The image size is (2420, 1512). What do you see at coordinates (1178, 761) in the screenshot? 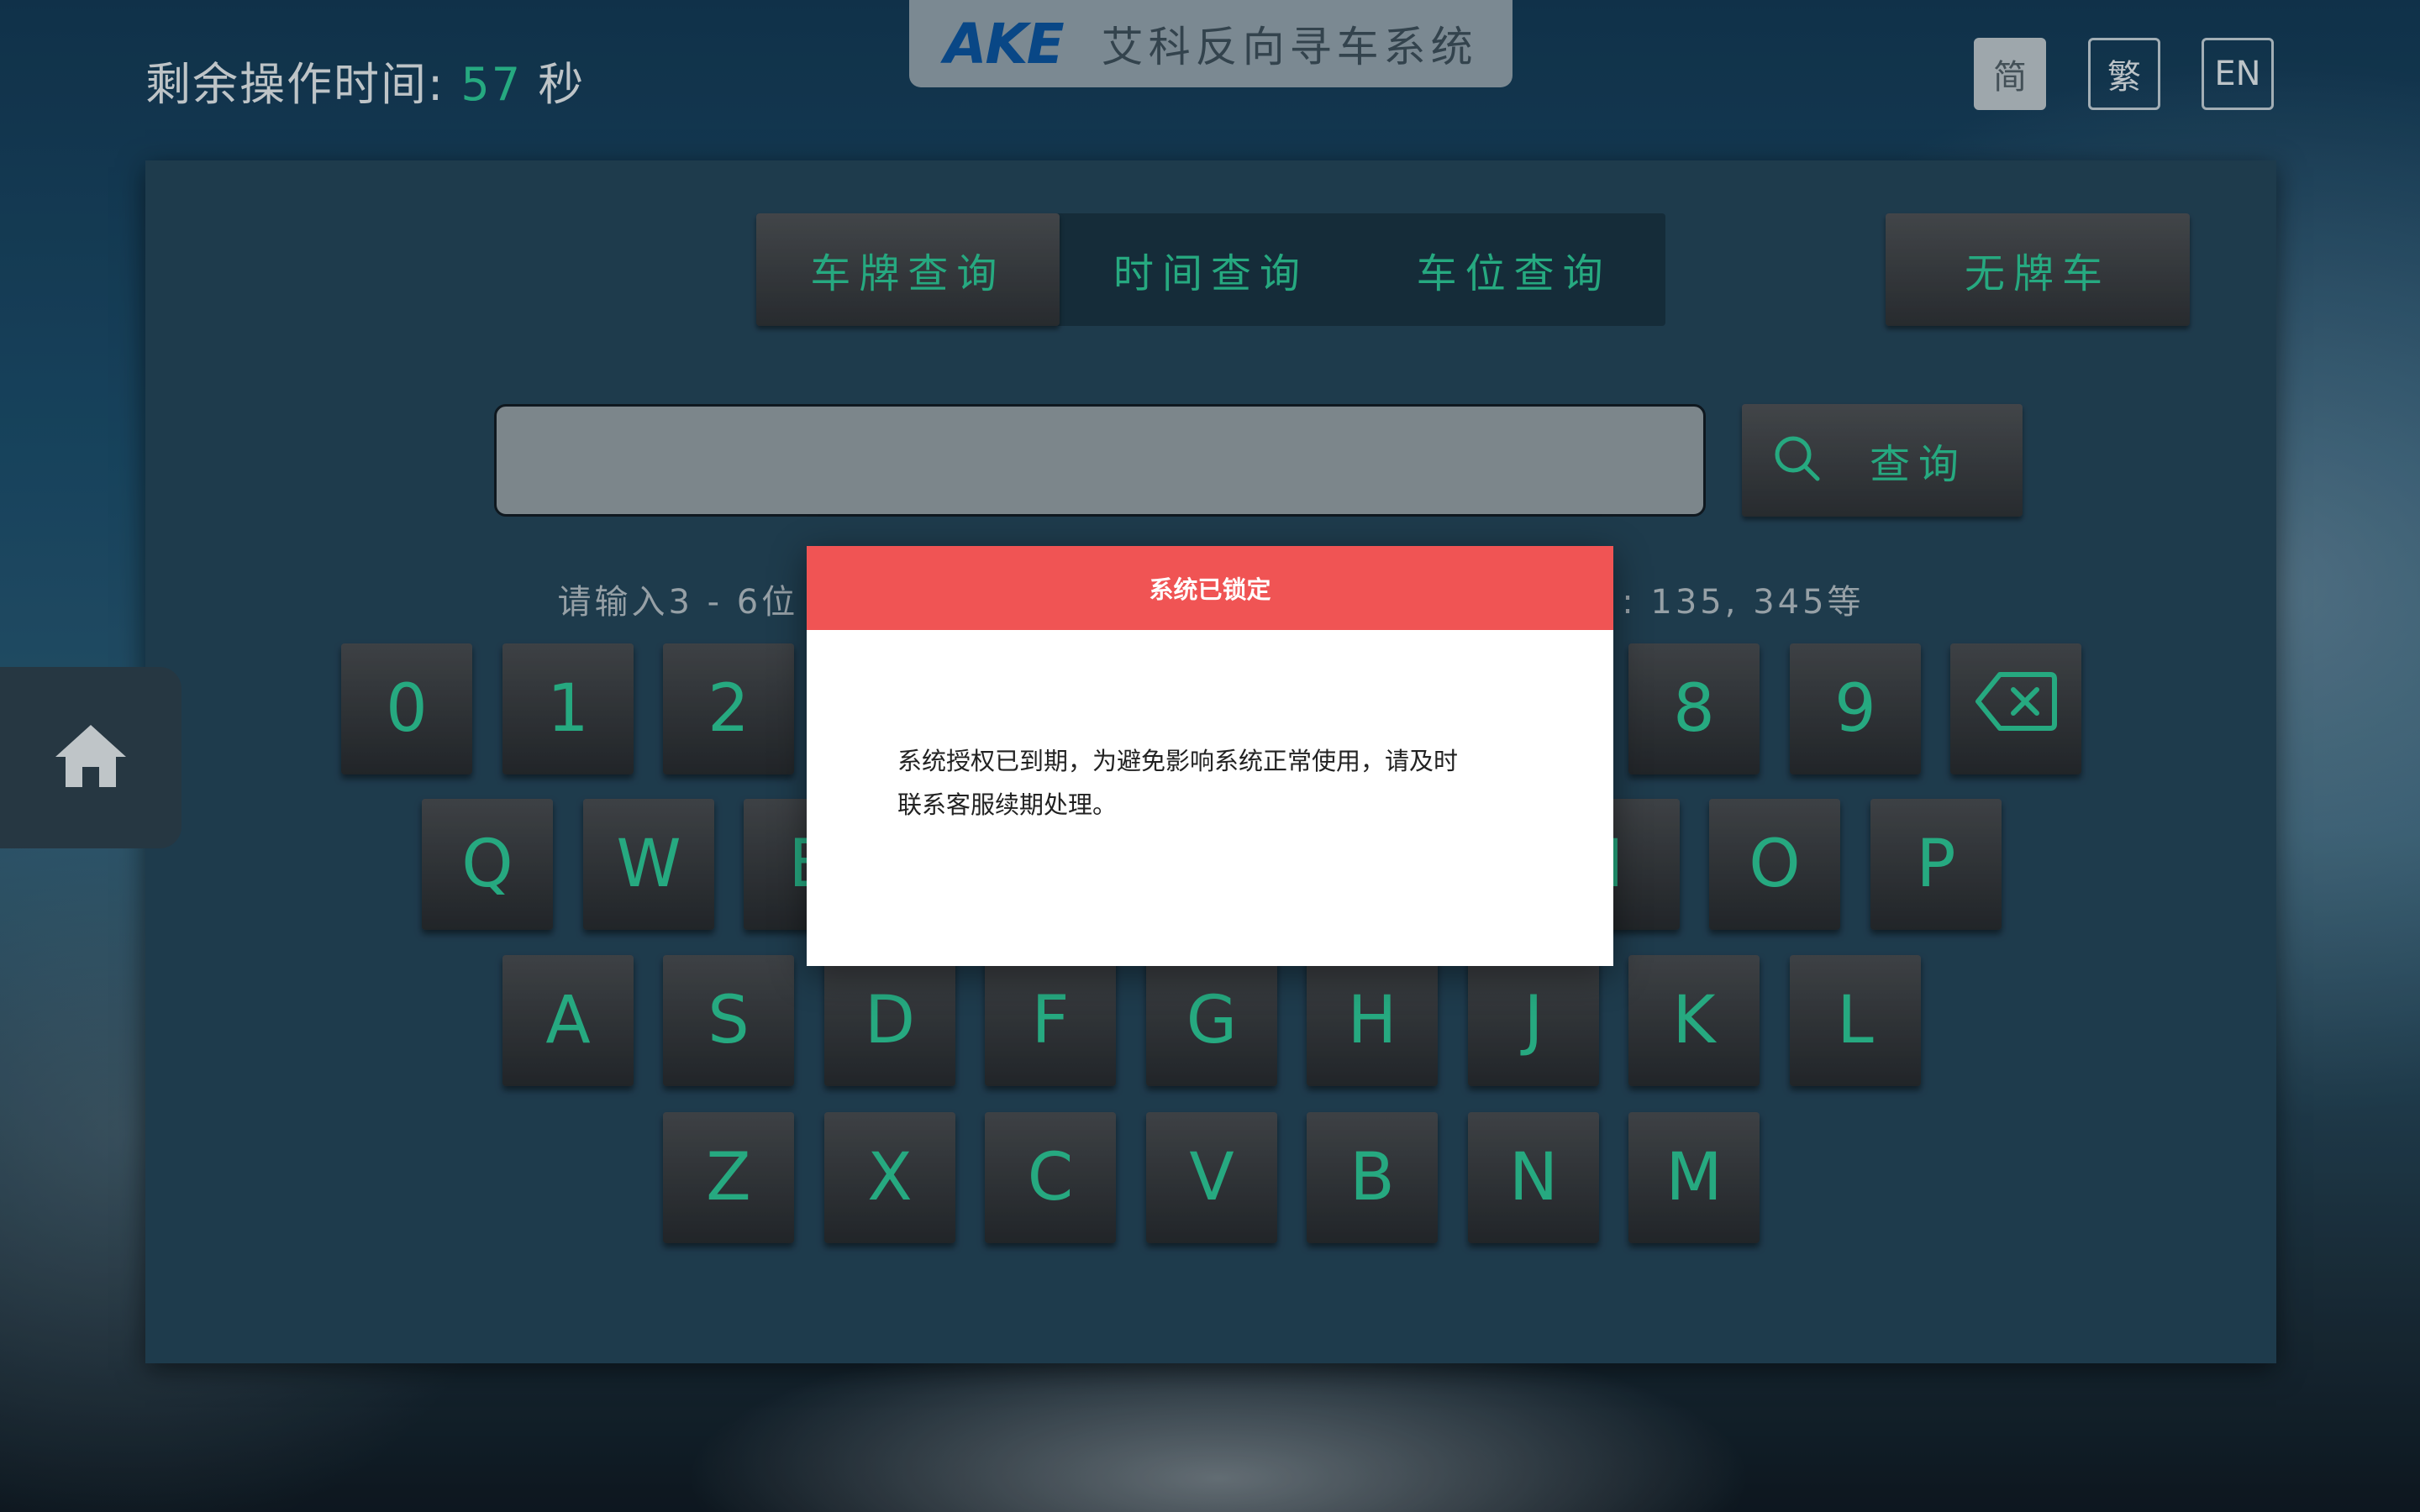
I see `dialog-message-line-1: 系统授权已到期，为避免影响系统正常使用，请及时` at bounding box center [1178, 761].